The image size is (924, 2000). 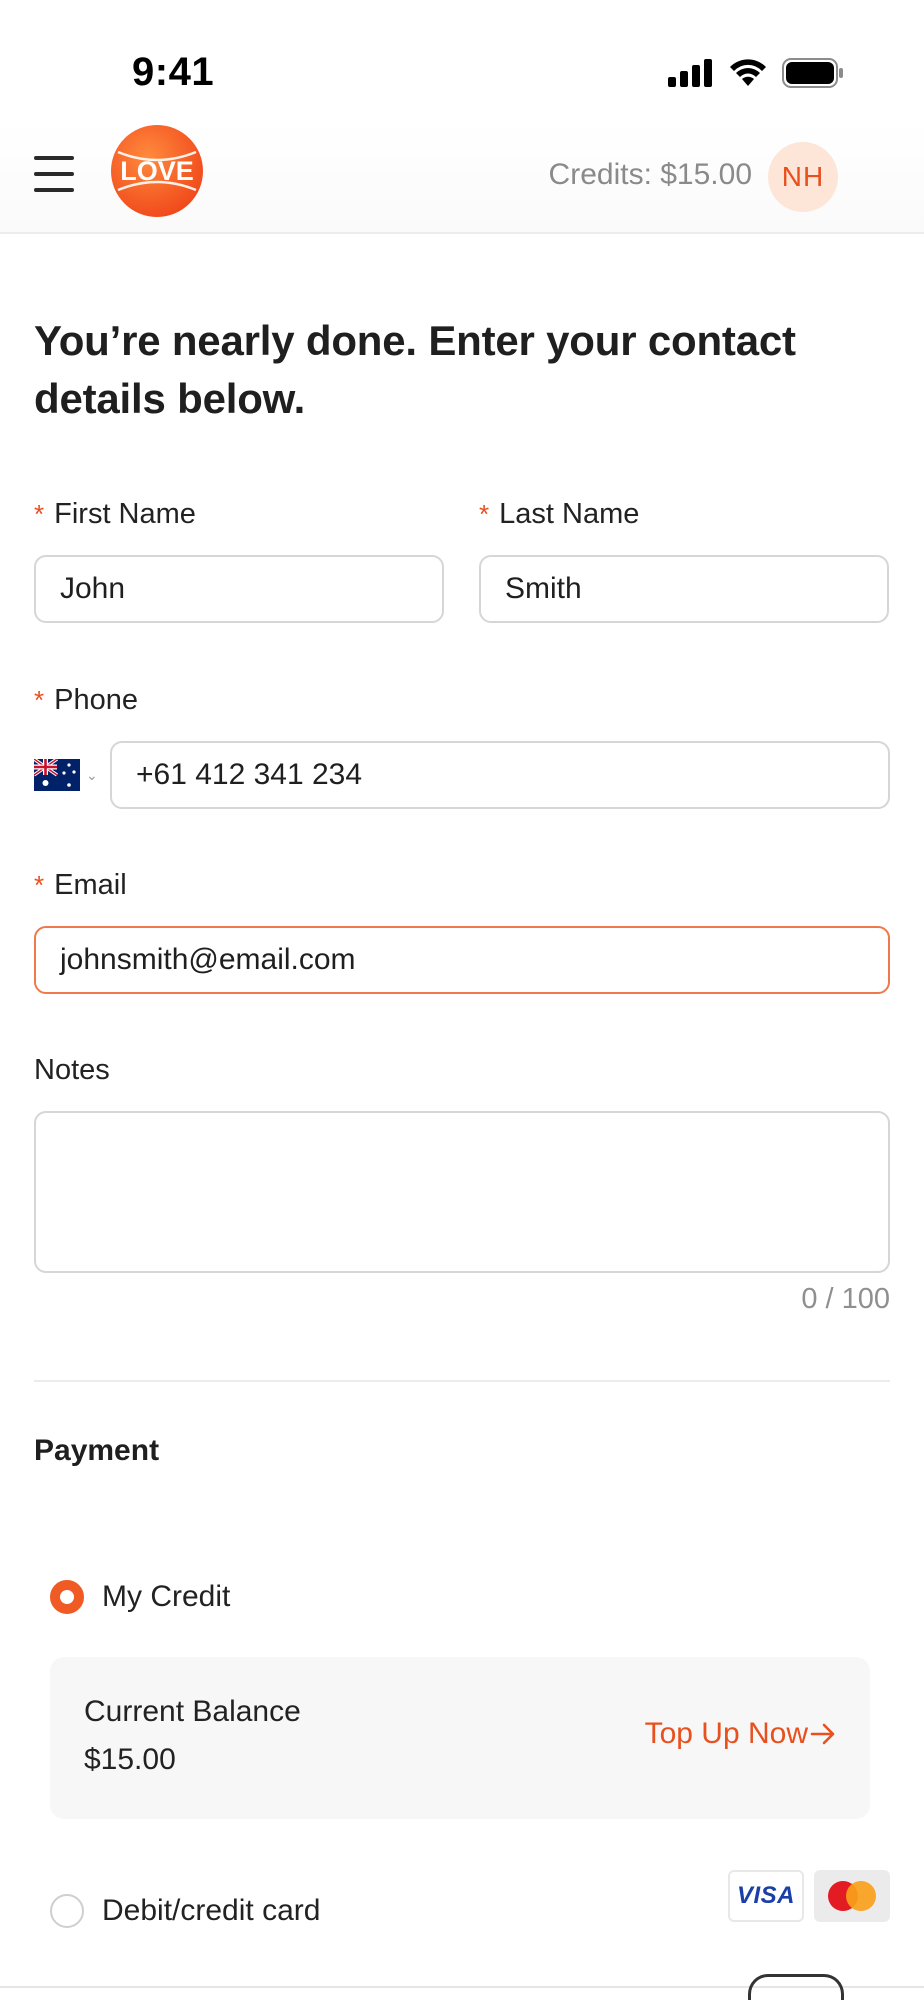 What do you see at coordinates (192, 1711) in the screenshot?
I see `current-balance-label: Current Balance` at bounding box center [192, 1711].